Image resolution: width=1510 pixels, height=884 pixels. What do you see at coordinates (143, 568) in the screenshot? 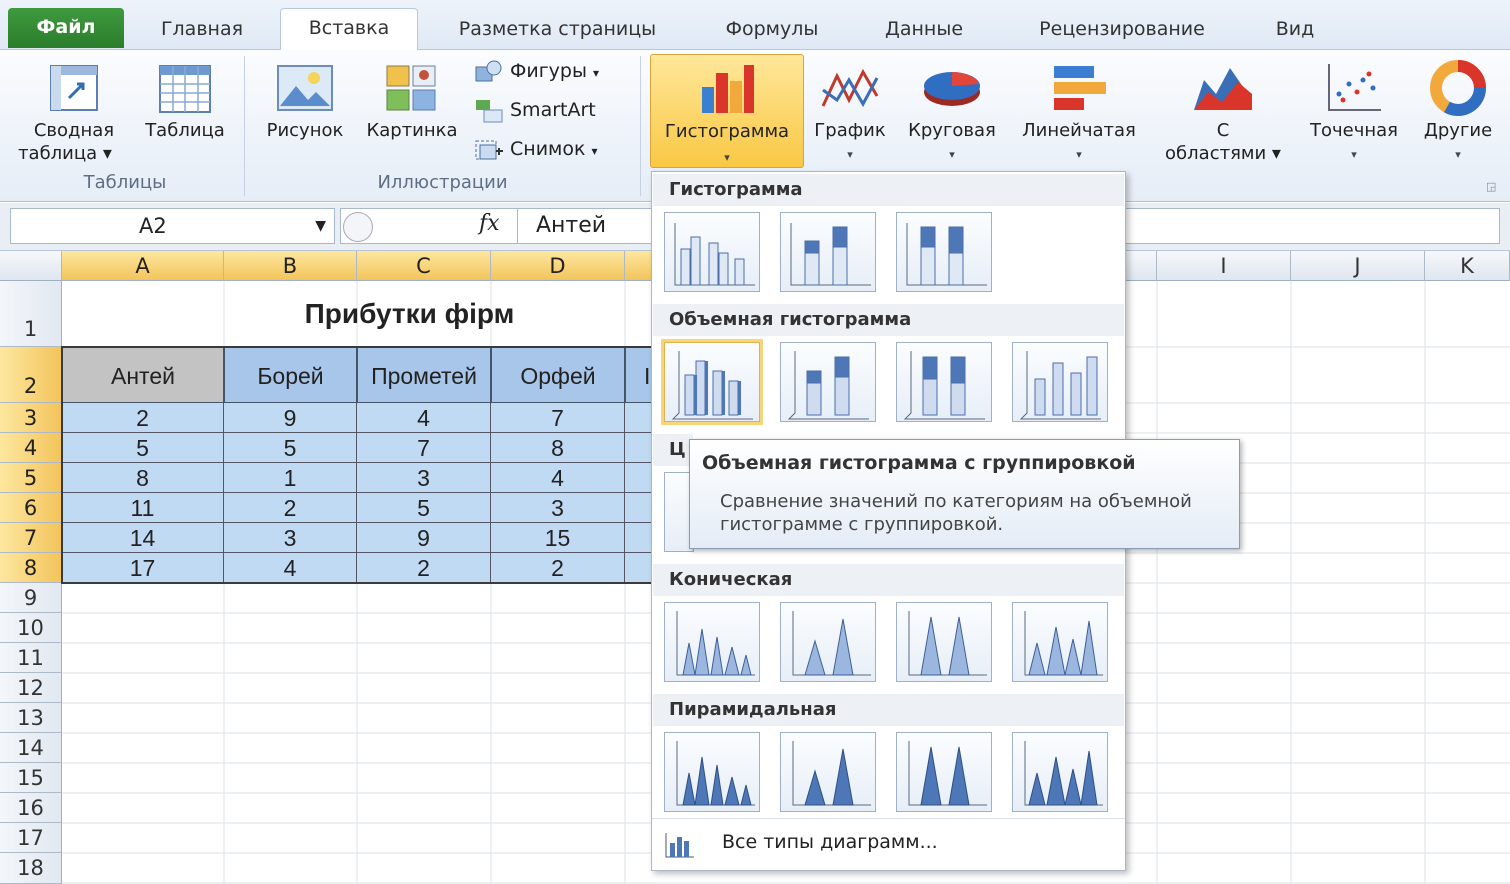
I see `table-cell: 17` at bounding box center [143, 568].